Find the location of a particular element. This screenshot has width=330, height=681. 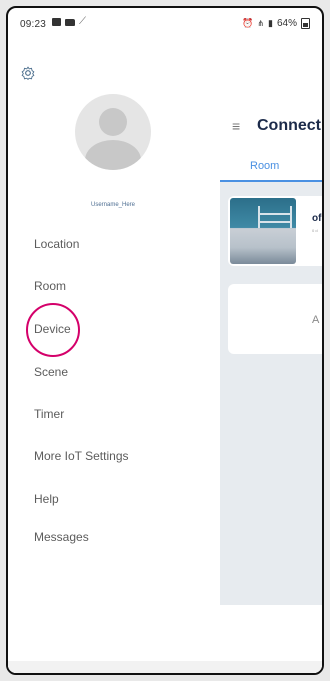

content-header: ≡ Connect is located at coordinates (271, 134).